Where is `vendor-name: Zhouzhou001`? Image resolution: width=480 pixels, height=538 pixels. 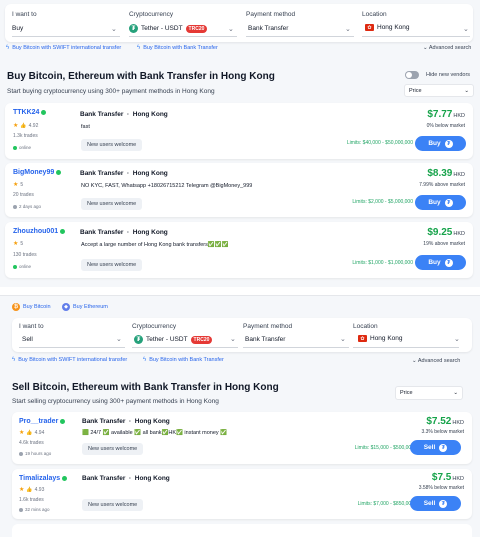
vendor-name: Zhouzhou001 is located at coordinates (39, 231).